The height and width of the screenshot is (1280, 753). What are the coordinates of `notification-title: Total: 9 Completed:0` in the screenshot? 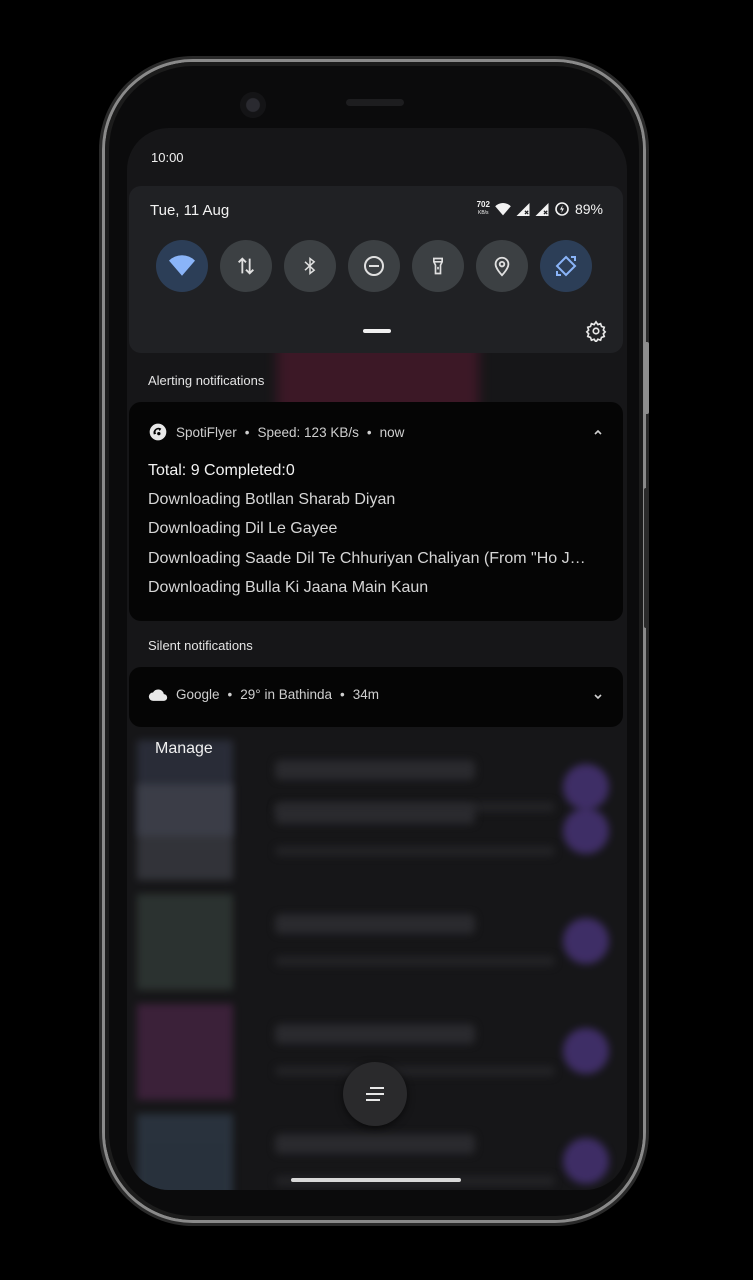 It's located at (221, 470).